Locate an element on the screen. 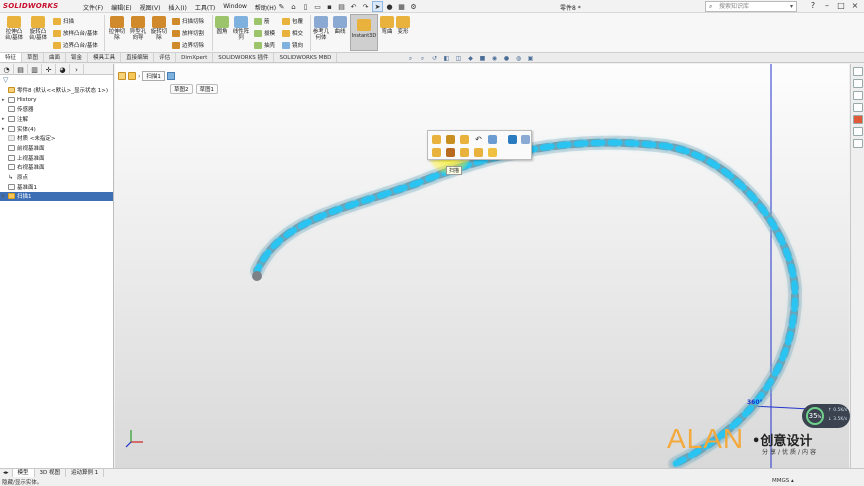 This screenshot has width=864, height=486. display-style-icon: ■ is located at coordinates (482, 59).